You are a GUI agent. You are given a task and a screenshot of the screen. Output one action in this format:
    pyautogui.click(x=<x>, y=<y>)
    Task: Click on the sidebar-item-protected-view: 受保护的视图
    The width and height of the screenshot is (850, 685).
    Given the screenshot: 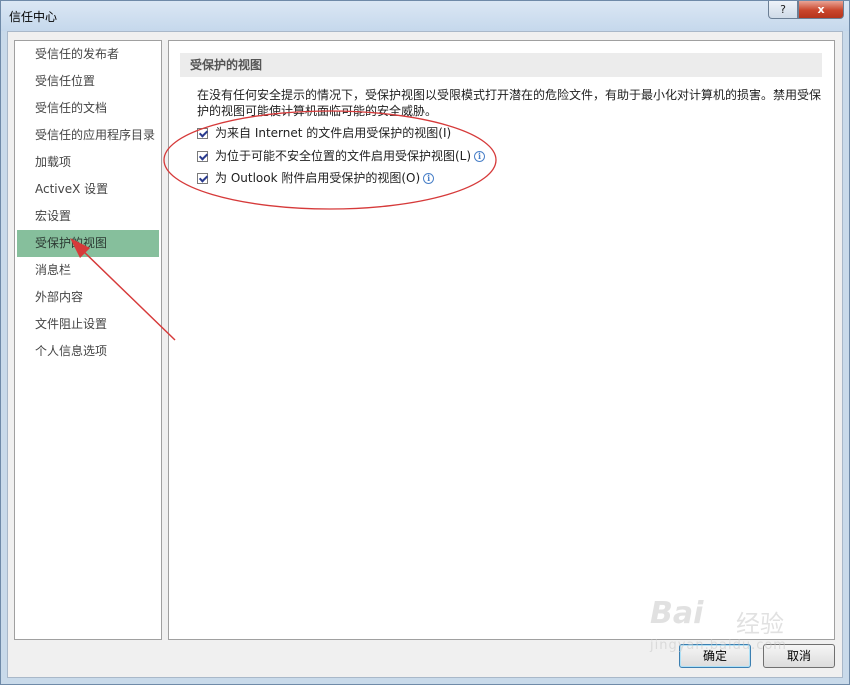 What is the action you would take?
    pyautogui.click(x=88, y=243)
    